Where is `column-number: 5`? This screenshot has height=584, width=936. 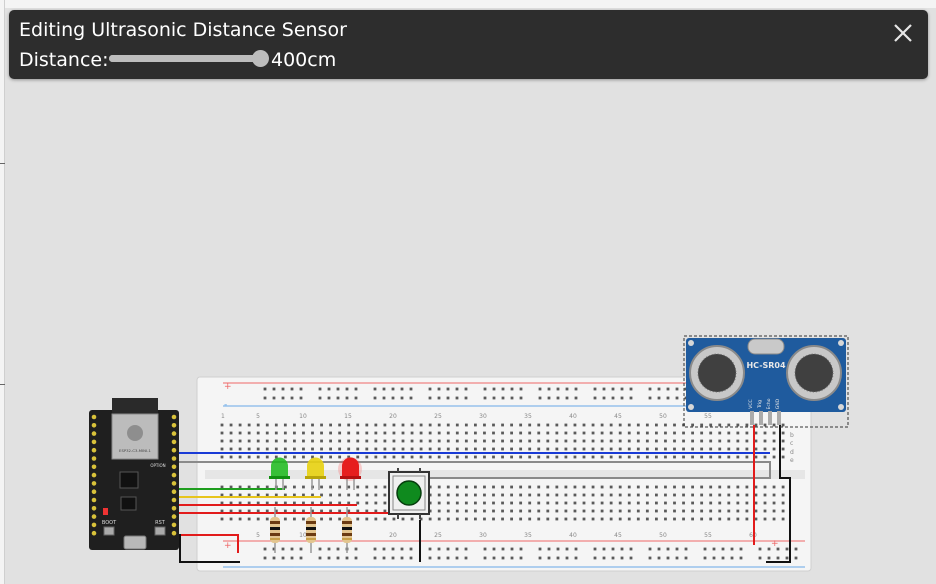
column-number: 5 is located at coordinates (258, 535).